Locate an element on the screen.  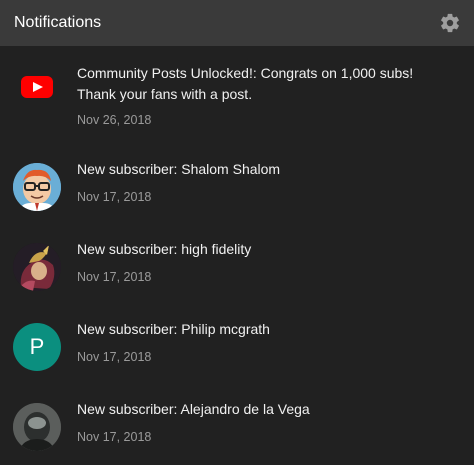
photo-avatar-icon is located at coordinates (37, 427).